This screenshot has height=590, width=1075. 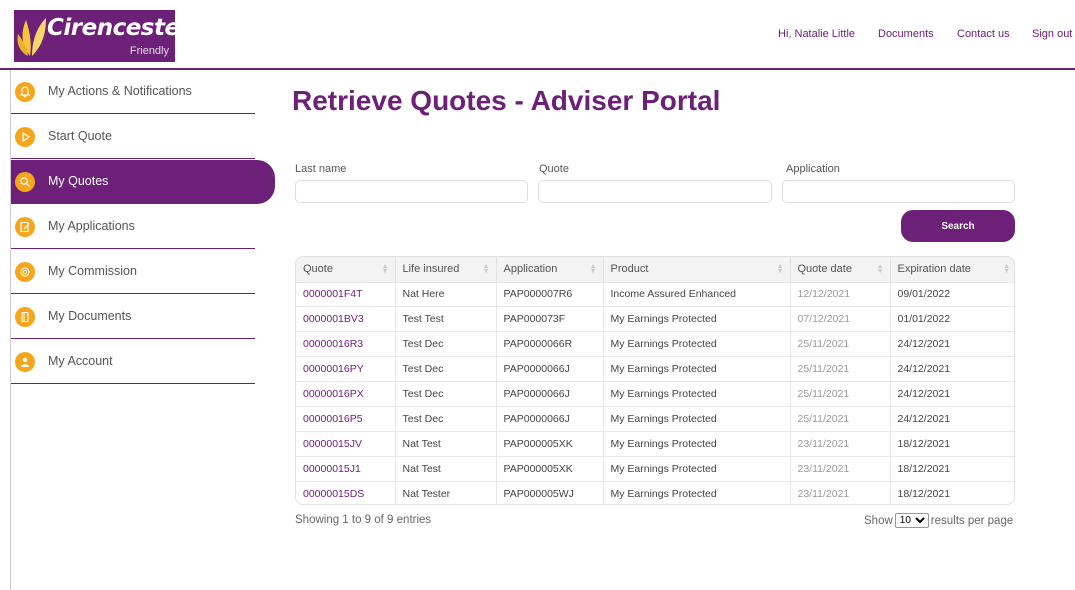 I want to click on column-header-1: Life insured ▲ ▼, so click(x=446, y=269).